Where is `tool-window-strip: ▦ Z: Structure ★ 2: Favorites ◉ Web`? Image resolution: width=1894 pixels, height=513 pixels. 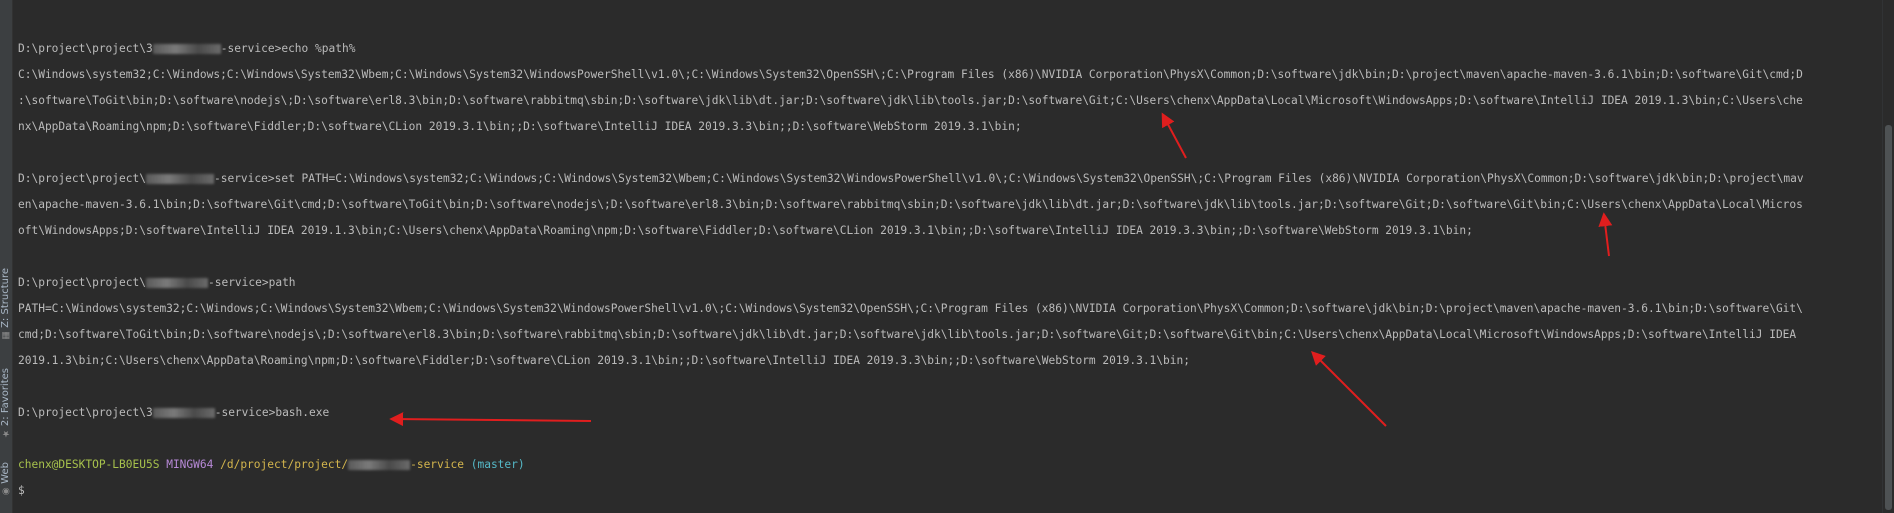
tool-window-strip: ▦ Z: Structure ★ 2: Favorites ◉ Web is located at coordinates (6, 256).